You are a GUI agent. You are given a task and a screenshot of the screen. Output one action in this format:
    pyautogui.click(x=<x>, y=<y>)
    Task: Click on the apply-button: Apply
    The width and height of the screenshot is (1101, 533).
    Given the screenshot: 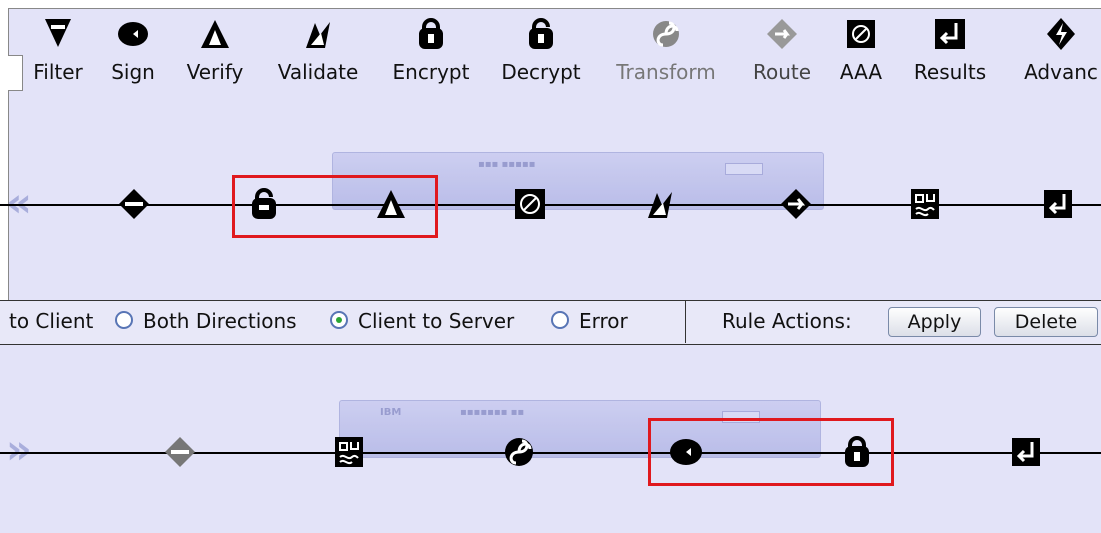 What is the action you would take?
    pyautogui.click(x=934, y=322)
    